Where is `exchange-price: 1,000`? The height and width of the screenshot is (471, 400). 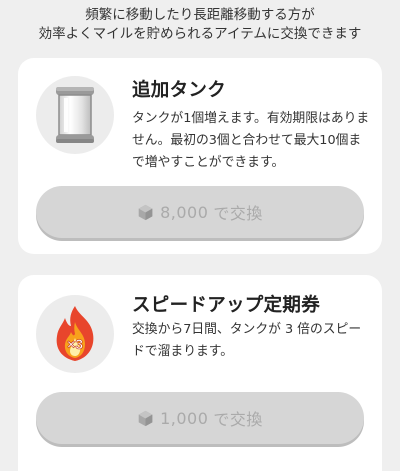 exchange-price: 1,000 is located at coordinates (184, 418).